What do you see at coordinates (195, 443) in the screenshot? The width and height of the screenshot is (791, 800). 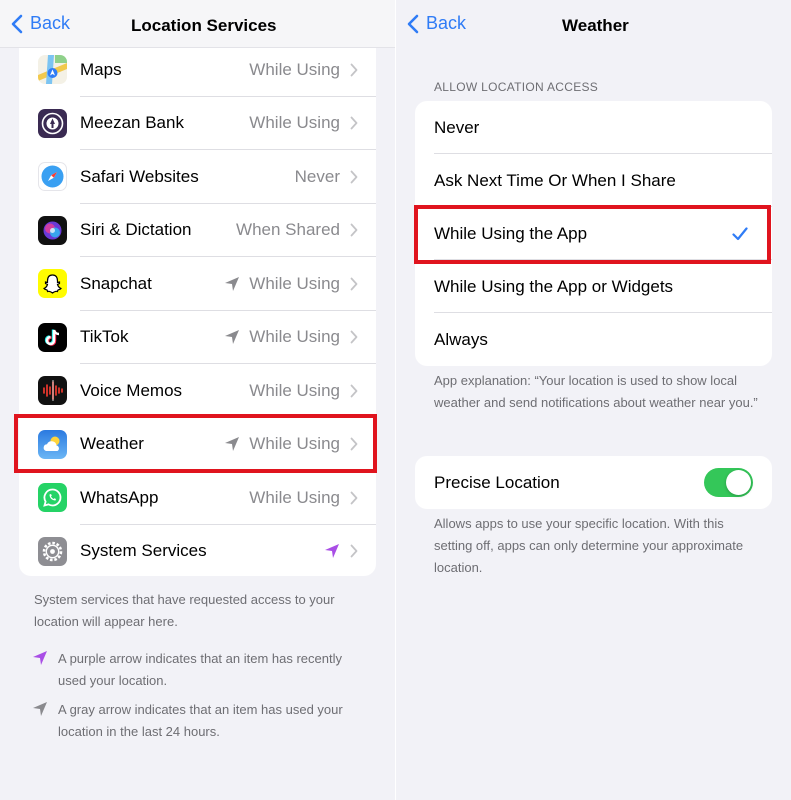 I see `weather-row-highlight` at bounding box center [195, 443].